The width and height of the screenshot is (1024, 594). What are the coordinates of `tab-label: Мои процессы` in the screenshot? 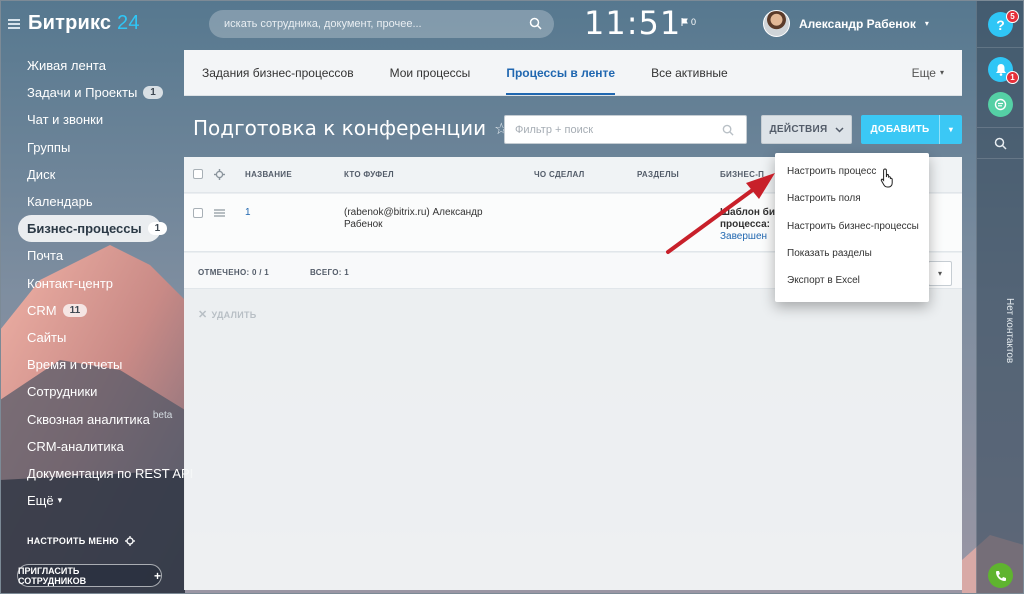 It's located at (430, 72).